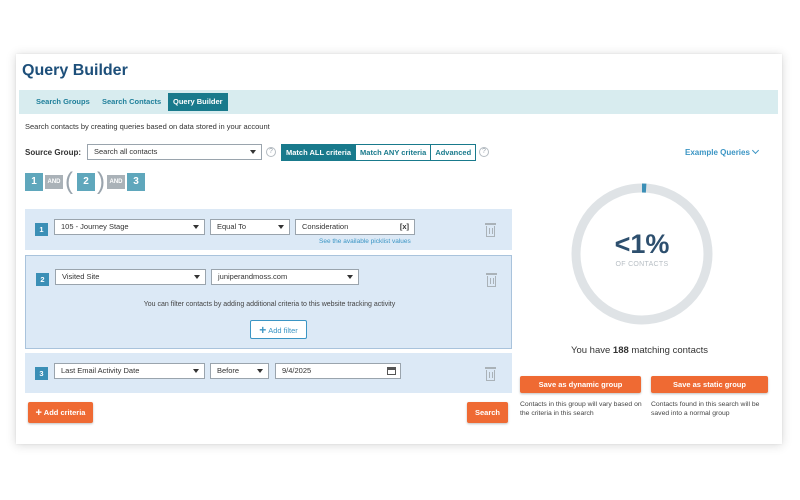 The width and height of the screenshot is (800, 500). I want to click on criteria-field-select: 105 - Journey Stage, so click(129, 227).